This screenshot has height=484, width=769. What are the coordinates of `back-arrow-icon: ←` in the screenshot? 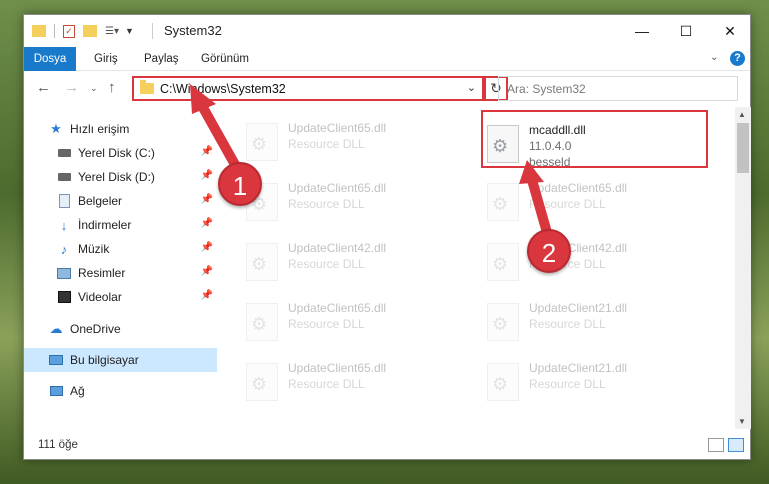 It's located at (43, 87).